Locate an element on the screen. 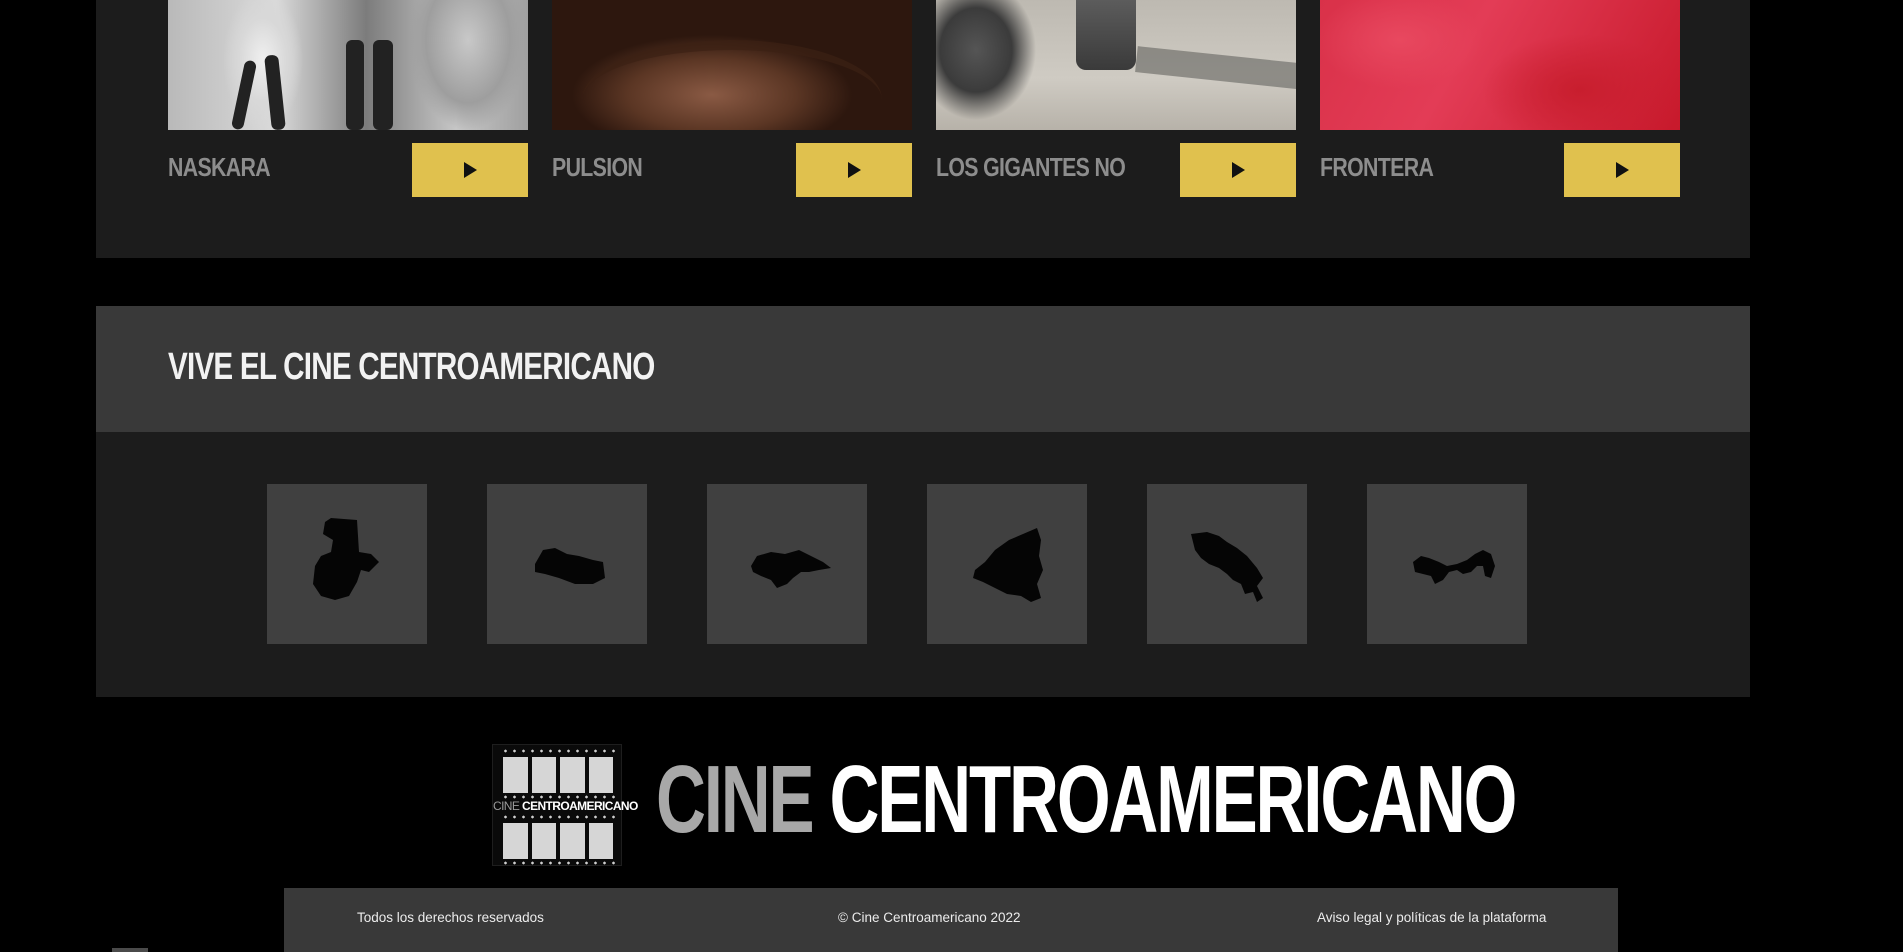 The width and height of the screenshot is (1903, 952). country-tile-guatemala is located at coordinates (347, 564).